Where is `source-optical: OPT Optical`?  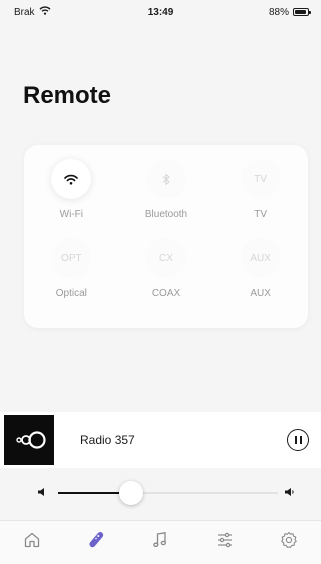 source-optical: OPT Optical is located at coordinates (71, 268).